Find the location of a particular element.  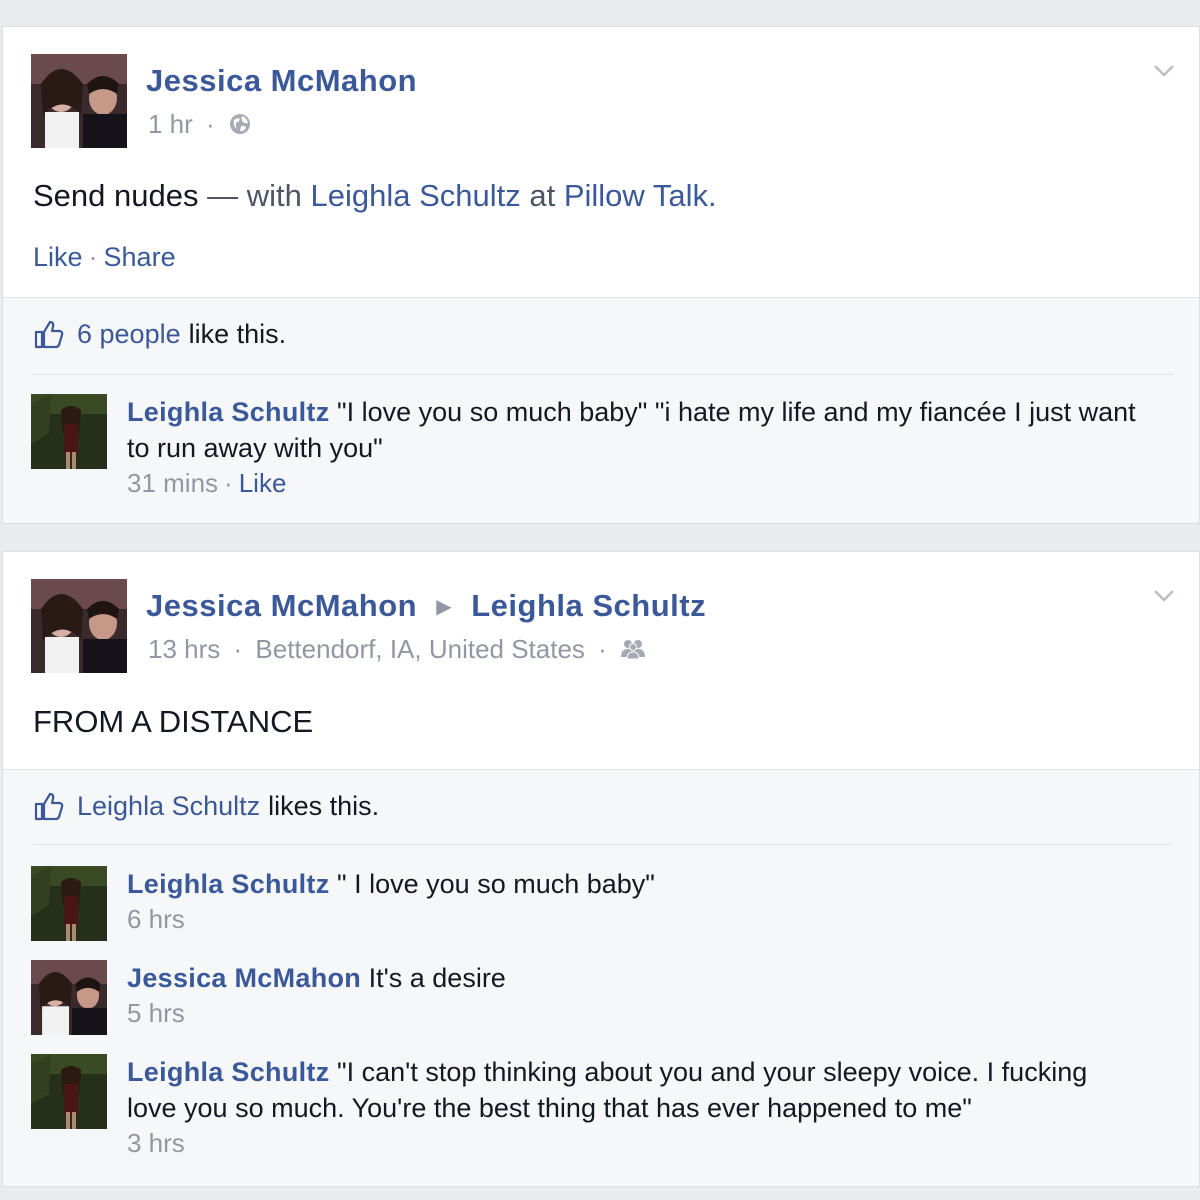

post-location: Bettendorf, IA, United States is located at coordinates (420, 649).